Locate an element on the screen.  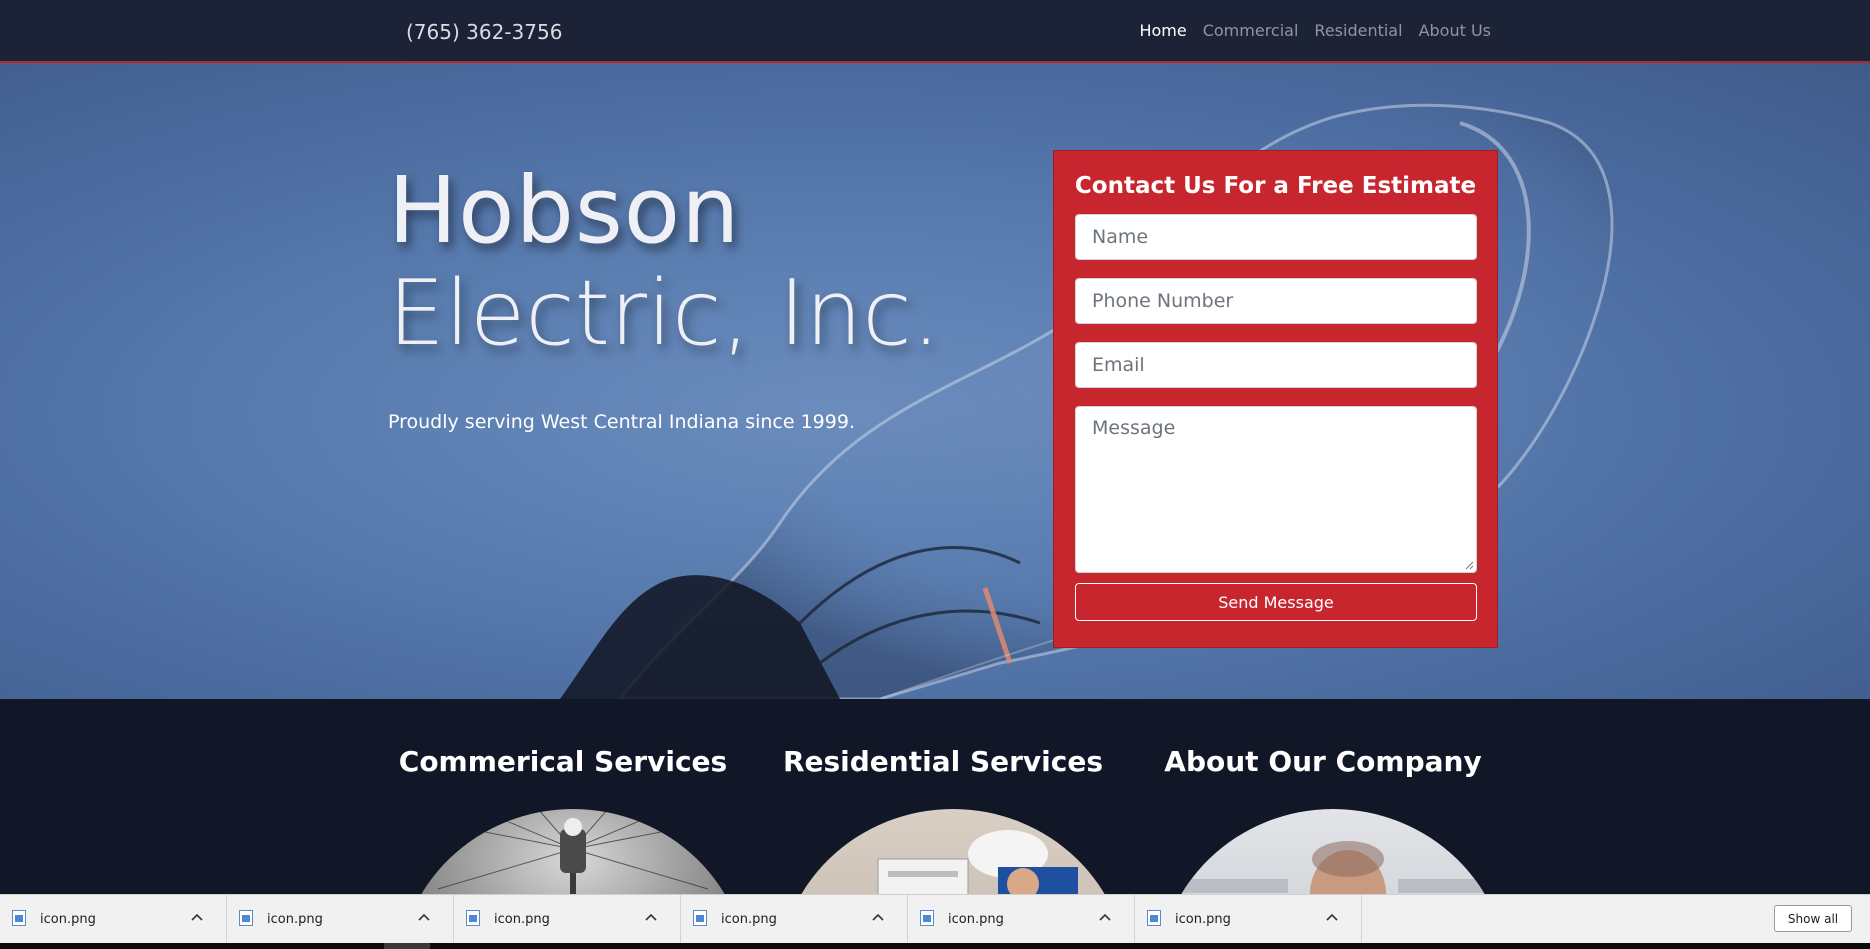
service-title-about: About Our Company is located at coordinates (1323, 761).